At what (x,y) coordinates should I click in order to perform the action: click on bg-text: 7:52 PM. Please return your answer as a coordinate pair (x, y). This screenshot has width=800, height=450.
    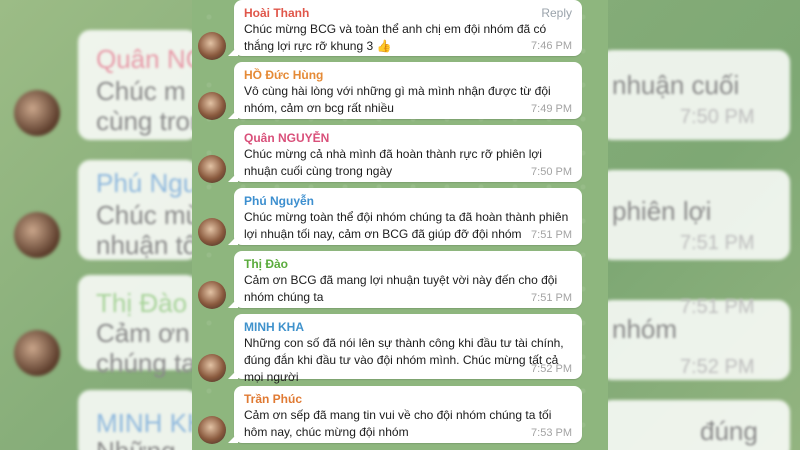
    Looking at the image, I should click on (717, 367).